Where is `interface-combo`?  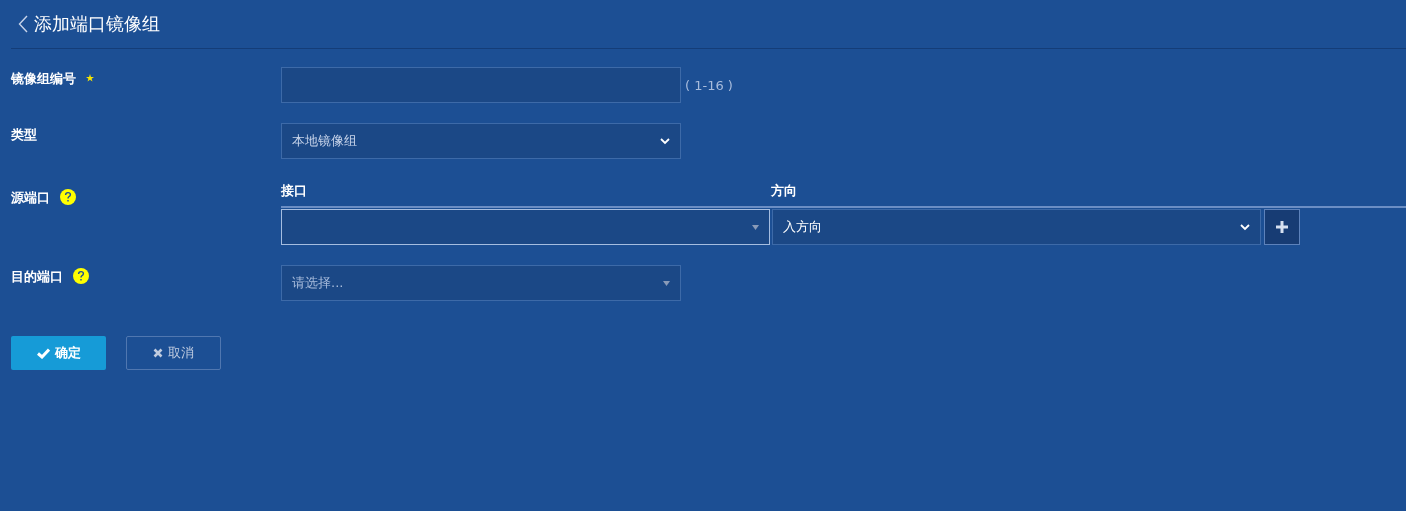
interface-combo is located at coordinates (525, 227).